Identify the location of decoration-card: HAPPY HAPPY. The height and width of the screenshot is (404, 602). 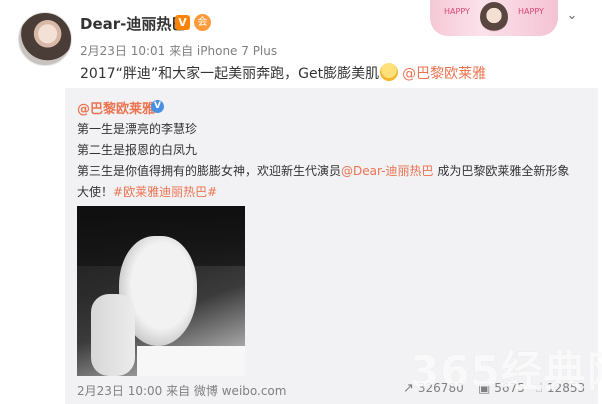
(494, 18).